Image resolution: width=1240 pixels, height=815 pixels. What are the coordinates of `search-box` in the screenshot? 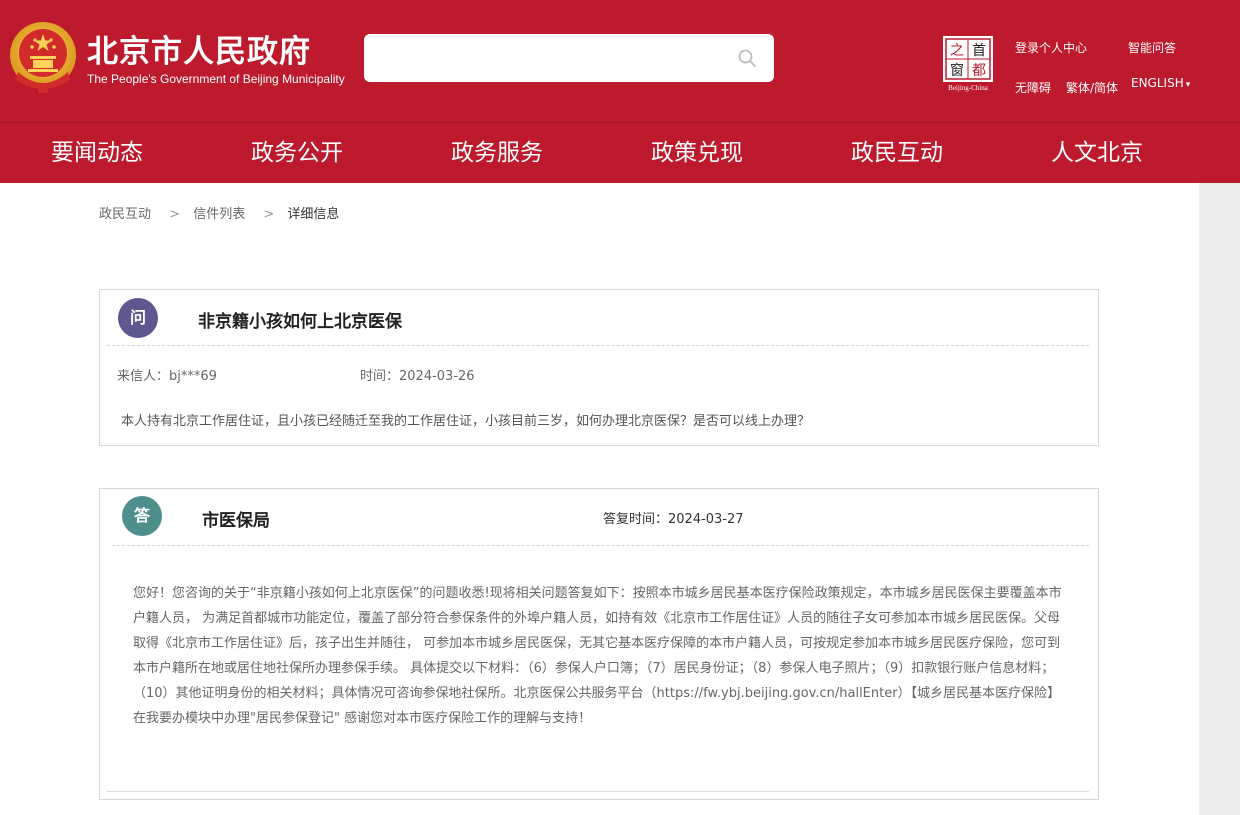 It's located at (569, 58).